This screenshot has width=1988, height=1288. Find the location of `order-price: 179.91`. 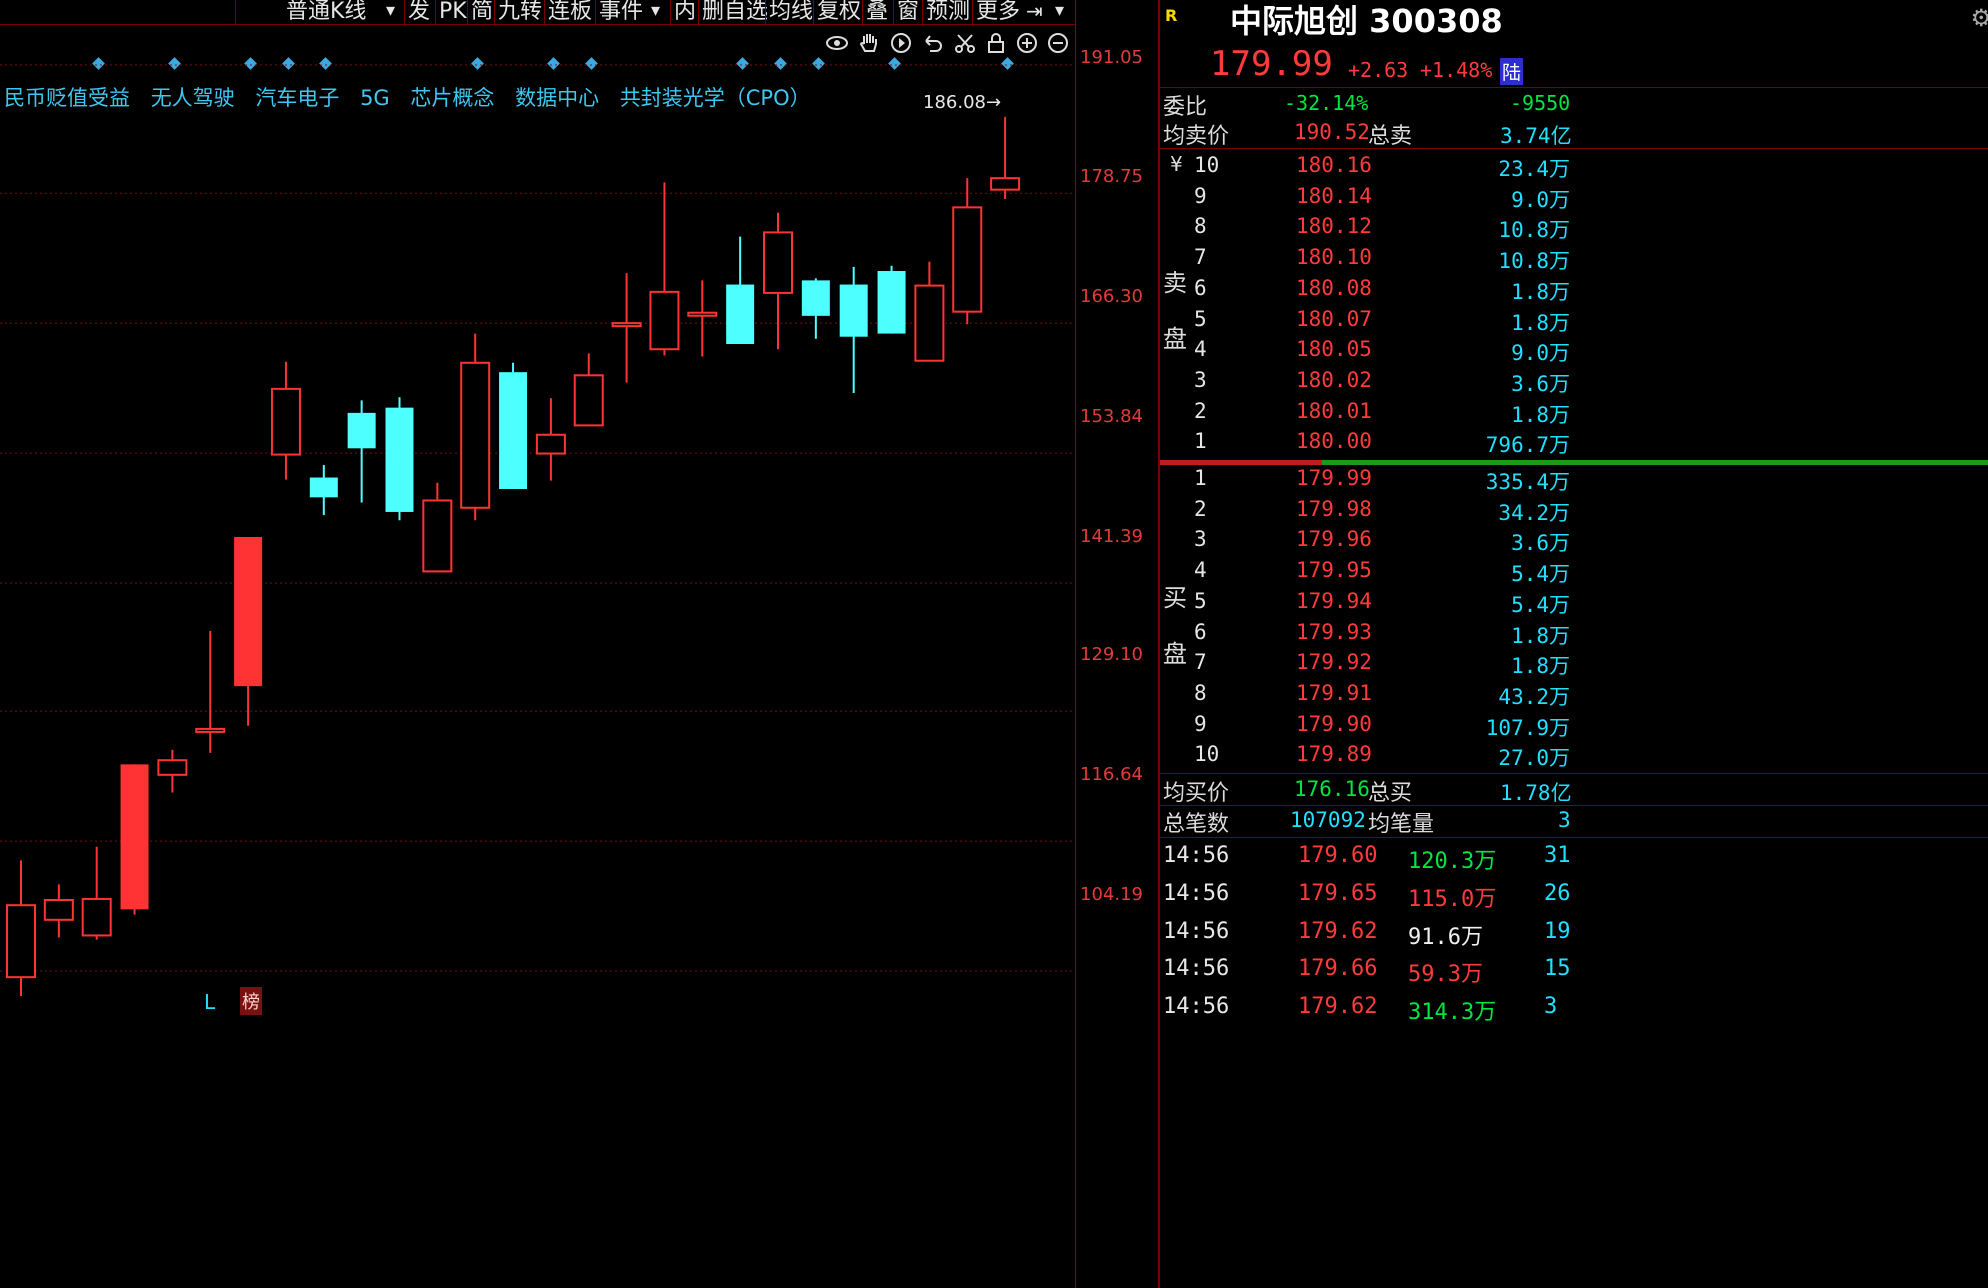

order-price: 179.91 is located at coordinates (1334, 692).